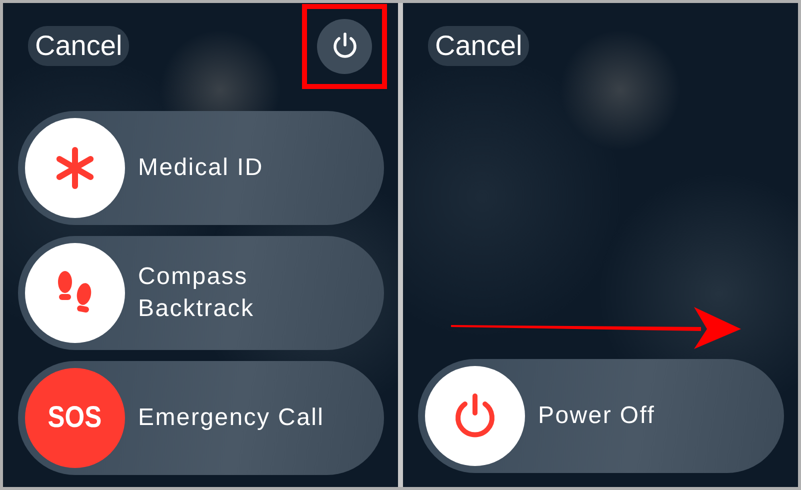 The width and height of the screenshot is (801, 490). What do you see at coordinates (197, 293) in the screenshot?
I see `slider-label: Compass Backtrack` at bounding box center [197, 293].